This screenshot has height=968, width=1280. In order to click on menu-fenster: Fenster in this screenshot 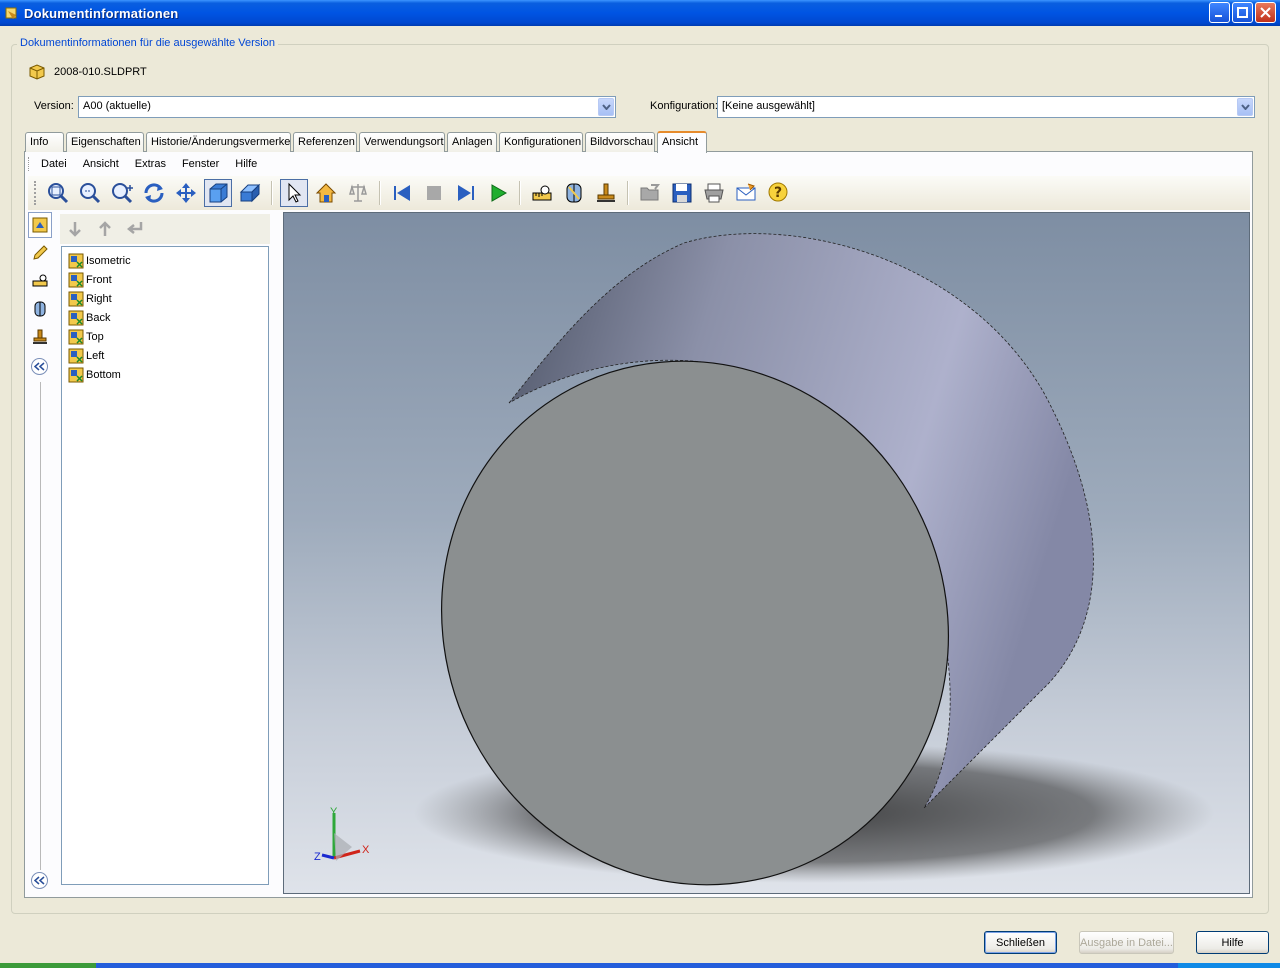, I will do `click(200, 164)`.